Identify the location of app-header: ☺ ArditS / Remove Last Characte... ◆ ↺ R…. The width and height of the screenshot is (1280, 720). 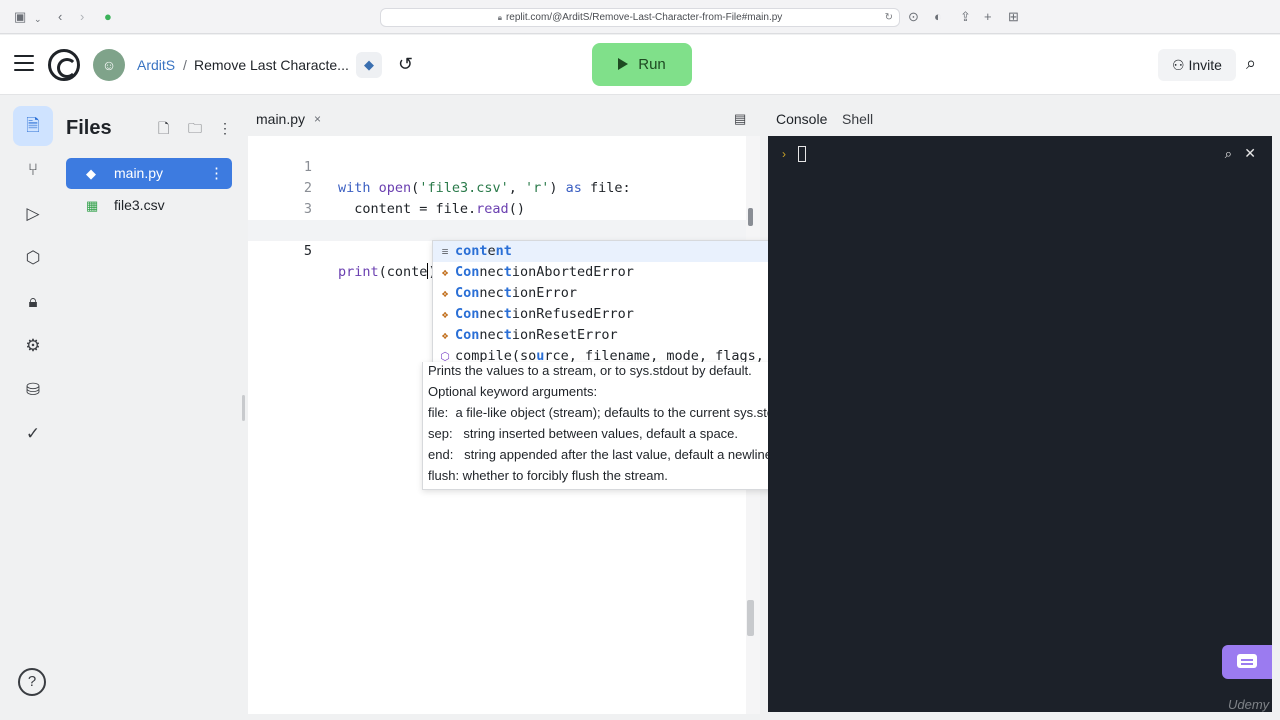
(640, 65).